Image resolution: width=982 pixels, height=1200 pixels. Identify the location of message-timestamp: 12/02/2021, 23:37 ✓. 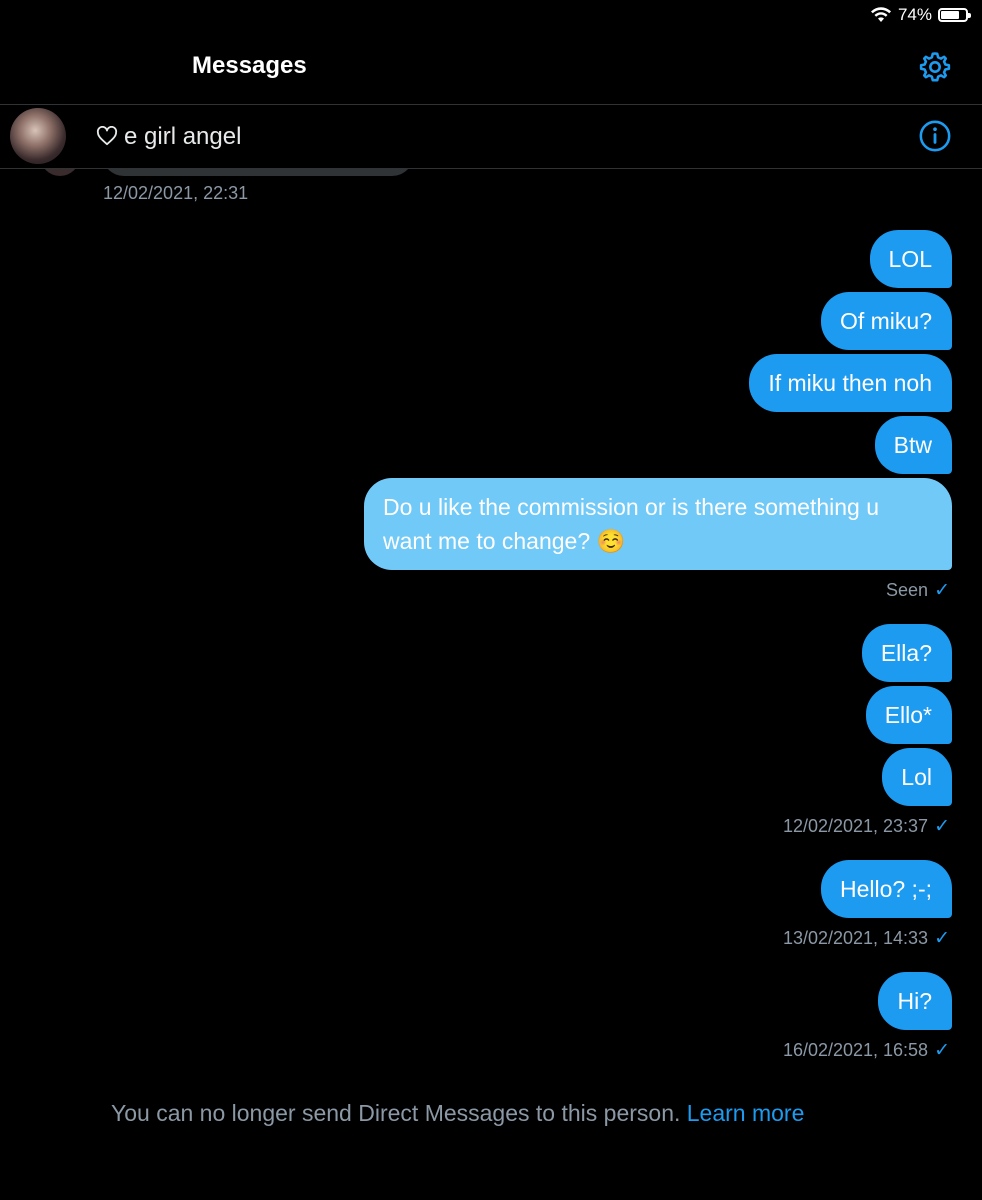
(866, 826).